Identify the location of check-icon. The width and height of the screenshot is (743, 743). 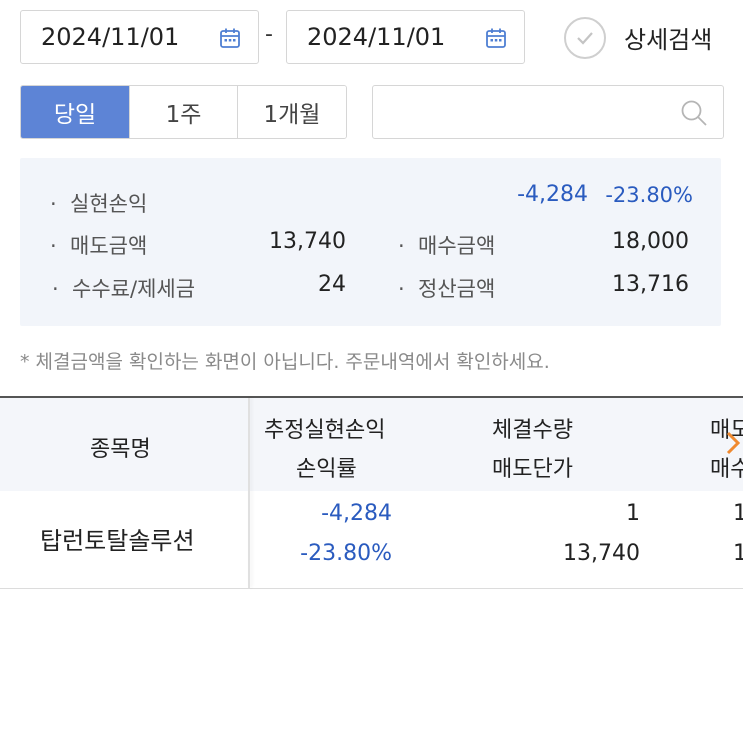
(585, 38).